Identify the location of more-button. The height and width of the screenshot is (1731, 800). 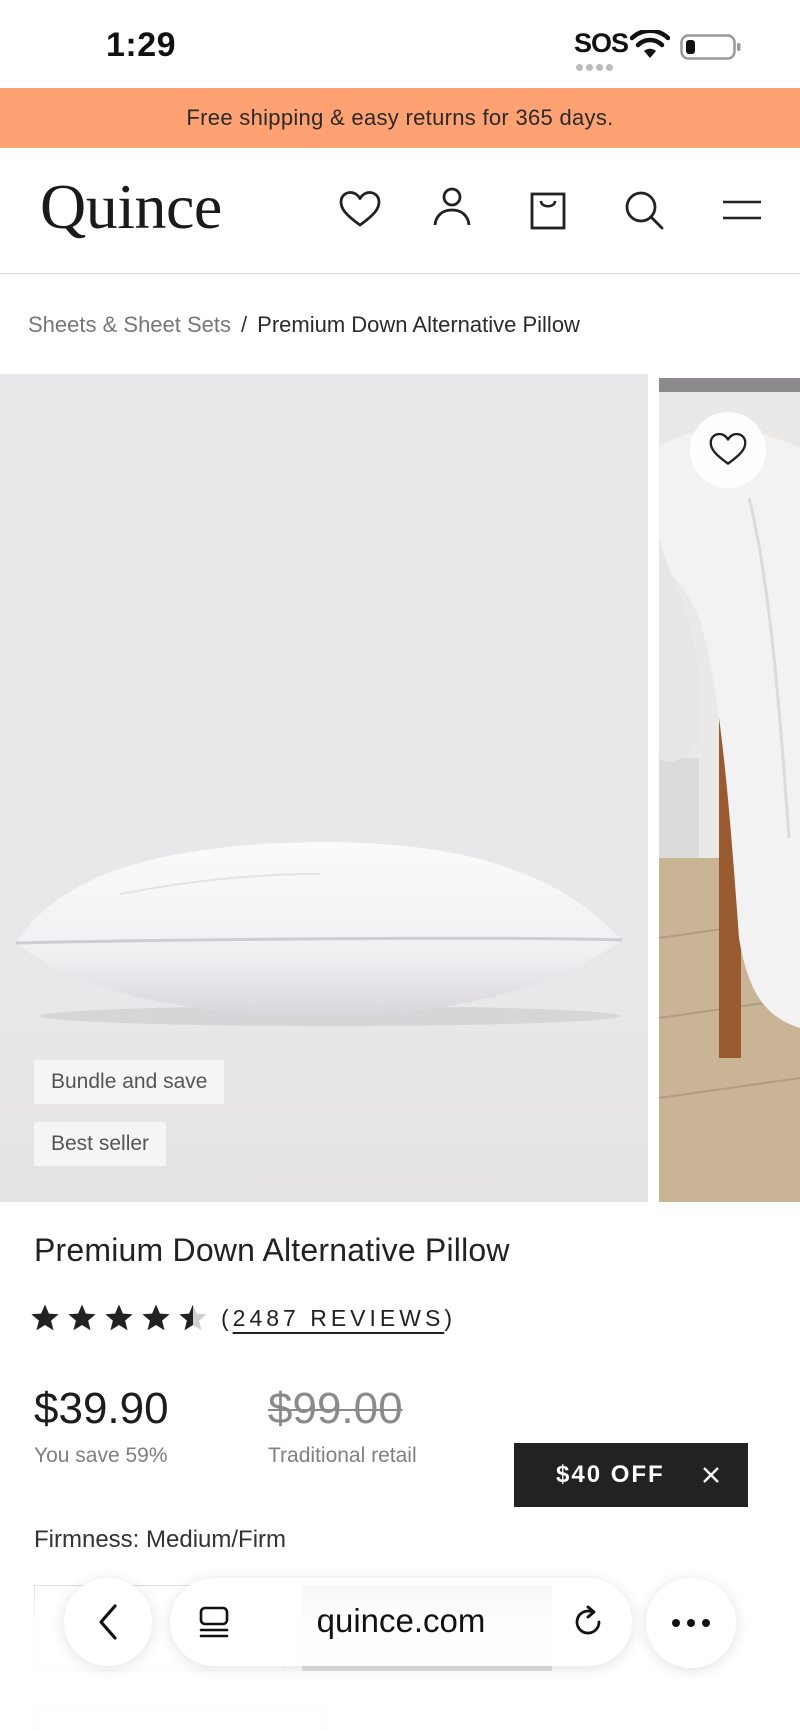
(691, 1623).